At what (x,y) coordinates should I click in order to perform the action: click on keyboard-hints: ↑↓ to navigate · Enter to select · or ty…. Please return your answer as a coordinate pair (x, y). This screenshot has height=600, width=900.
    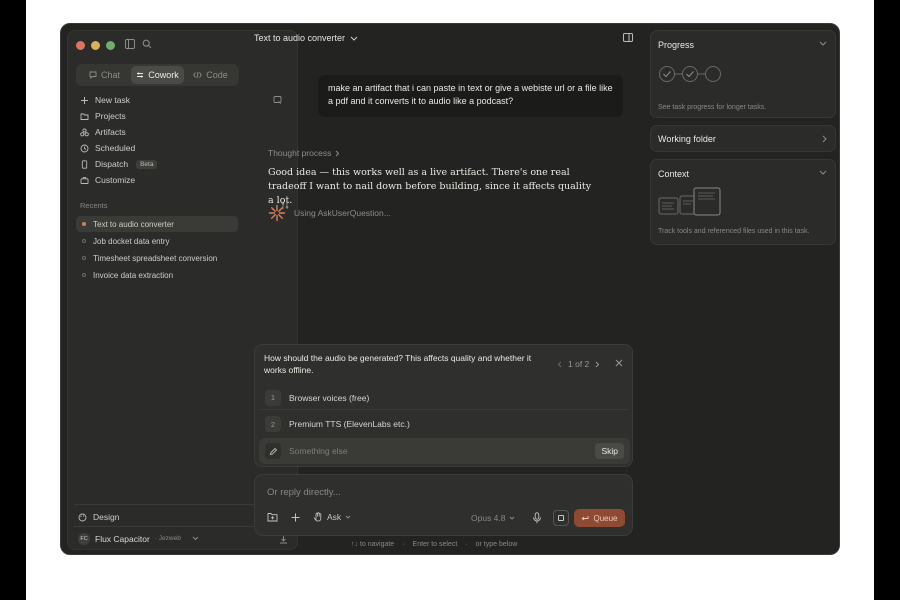
    Looking at the image, I should click on (434, 544).